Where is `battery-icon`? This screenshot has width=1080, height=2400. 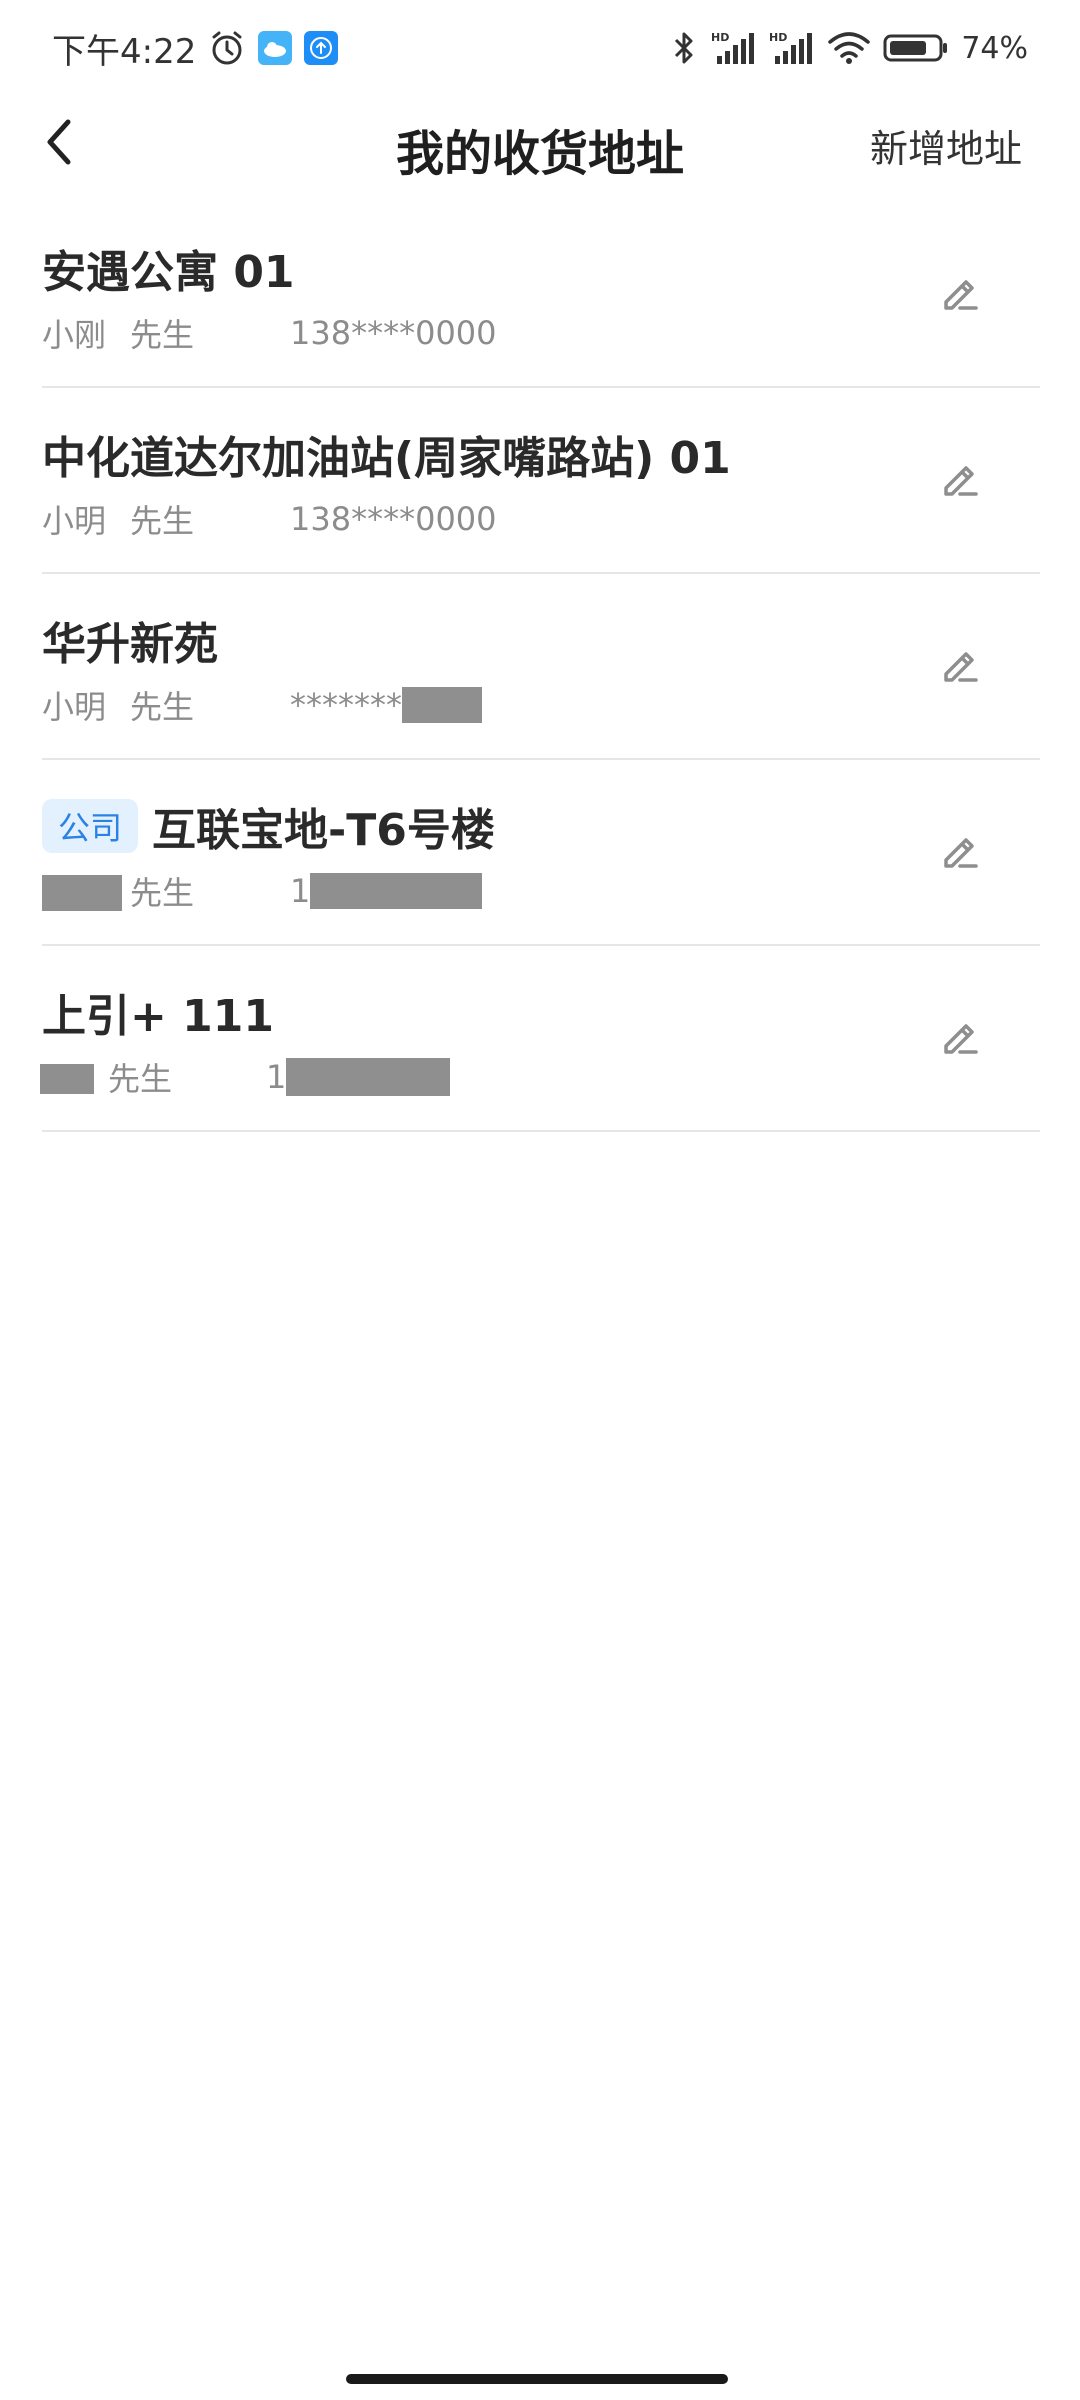
battery-icon is located at coordinates (916, 48).